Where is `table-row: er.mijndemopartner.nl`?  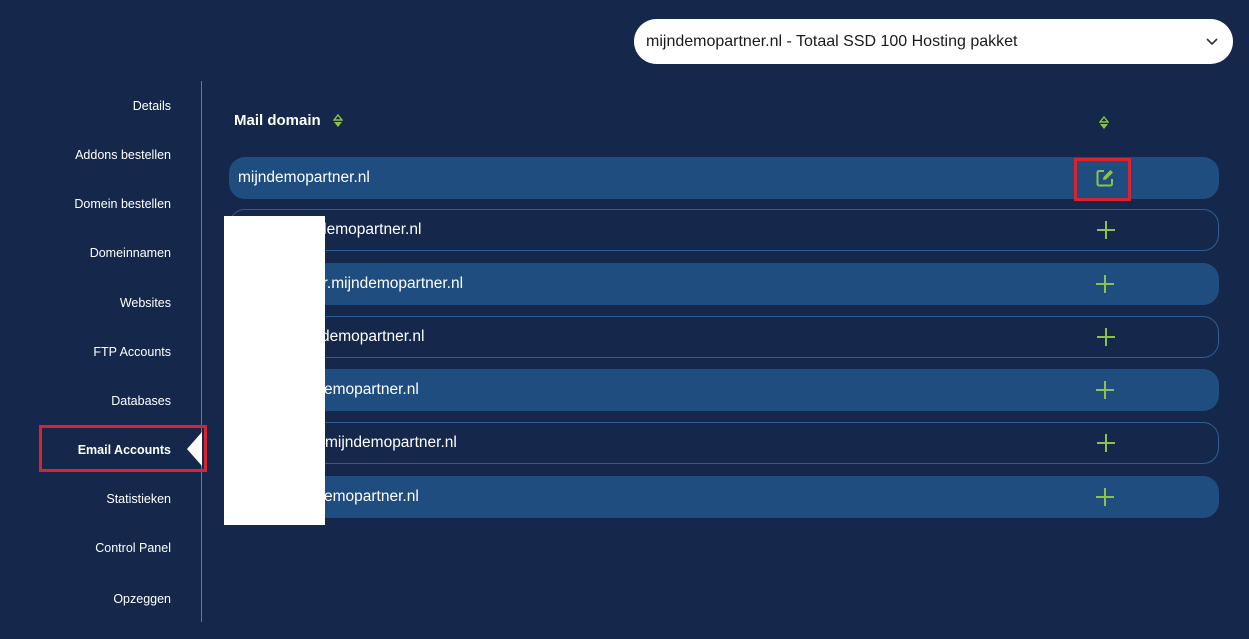
table-row: er.mijndemopartner.nl is located at coordinates (724, 284).